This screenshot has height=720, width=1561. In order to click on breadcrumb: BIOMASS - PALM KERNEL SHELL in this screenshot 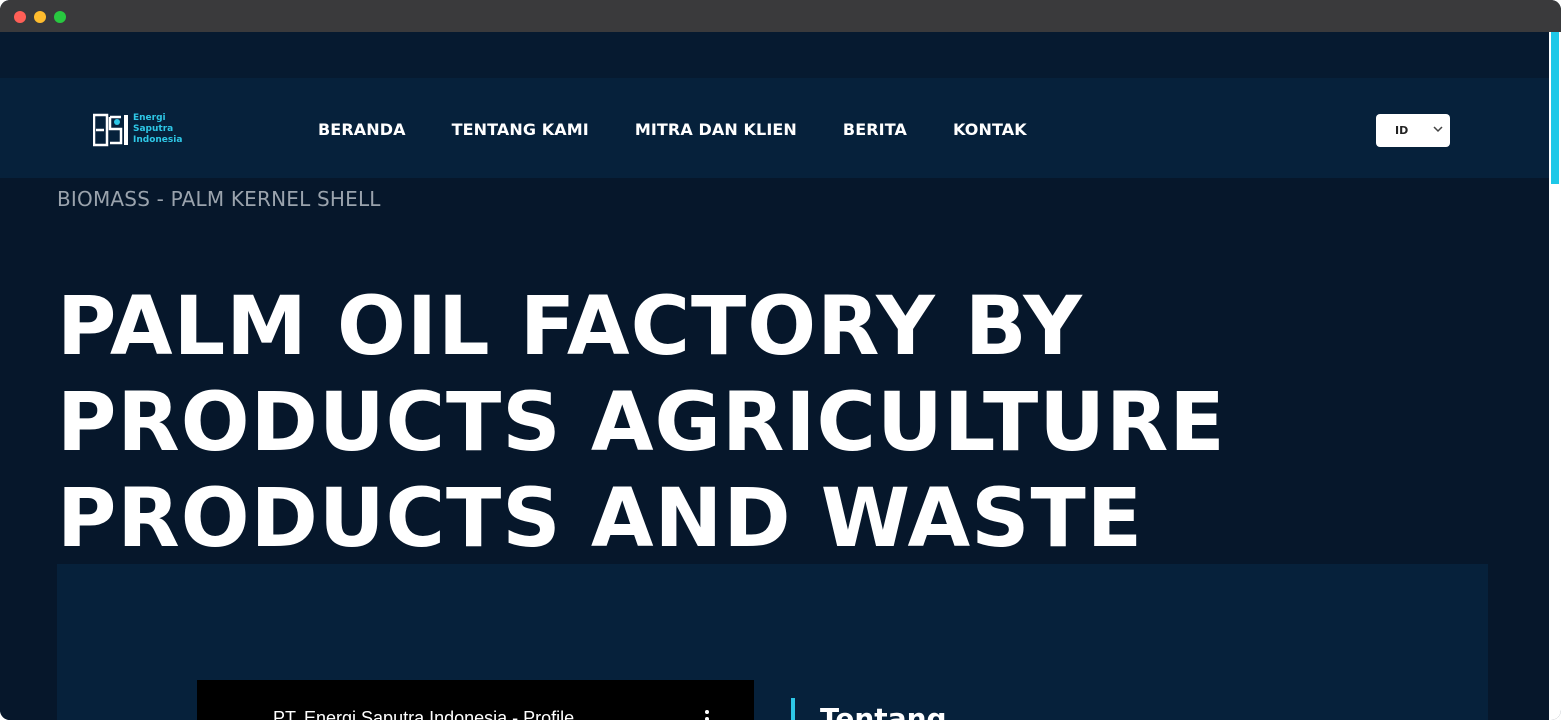, I will do `click(219, 199)`.